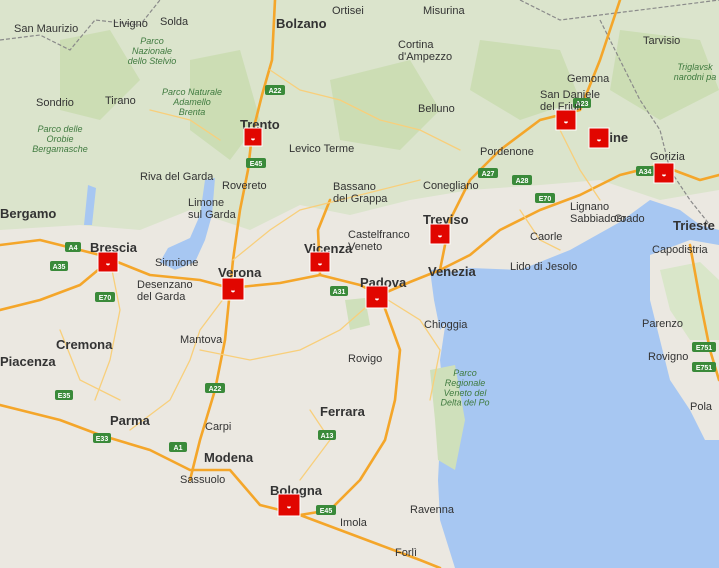 This screenshot has width=719, height=568. I want to click on road-shield-a4: A4, so click(73, 247).